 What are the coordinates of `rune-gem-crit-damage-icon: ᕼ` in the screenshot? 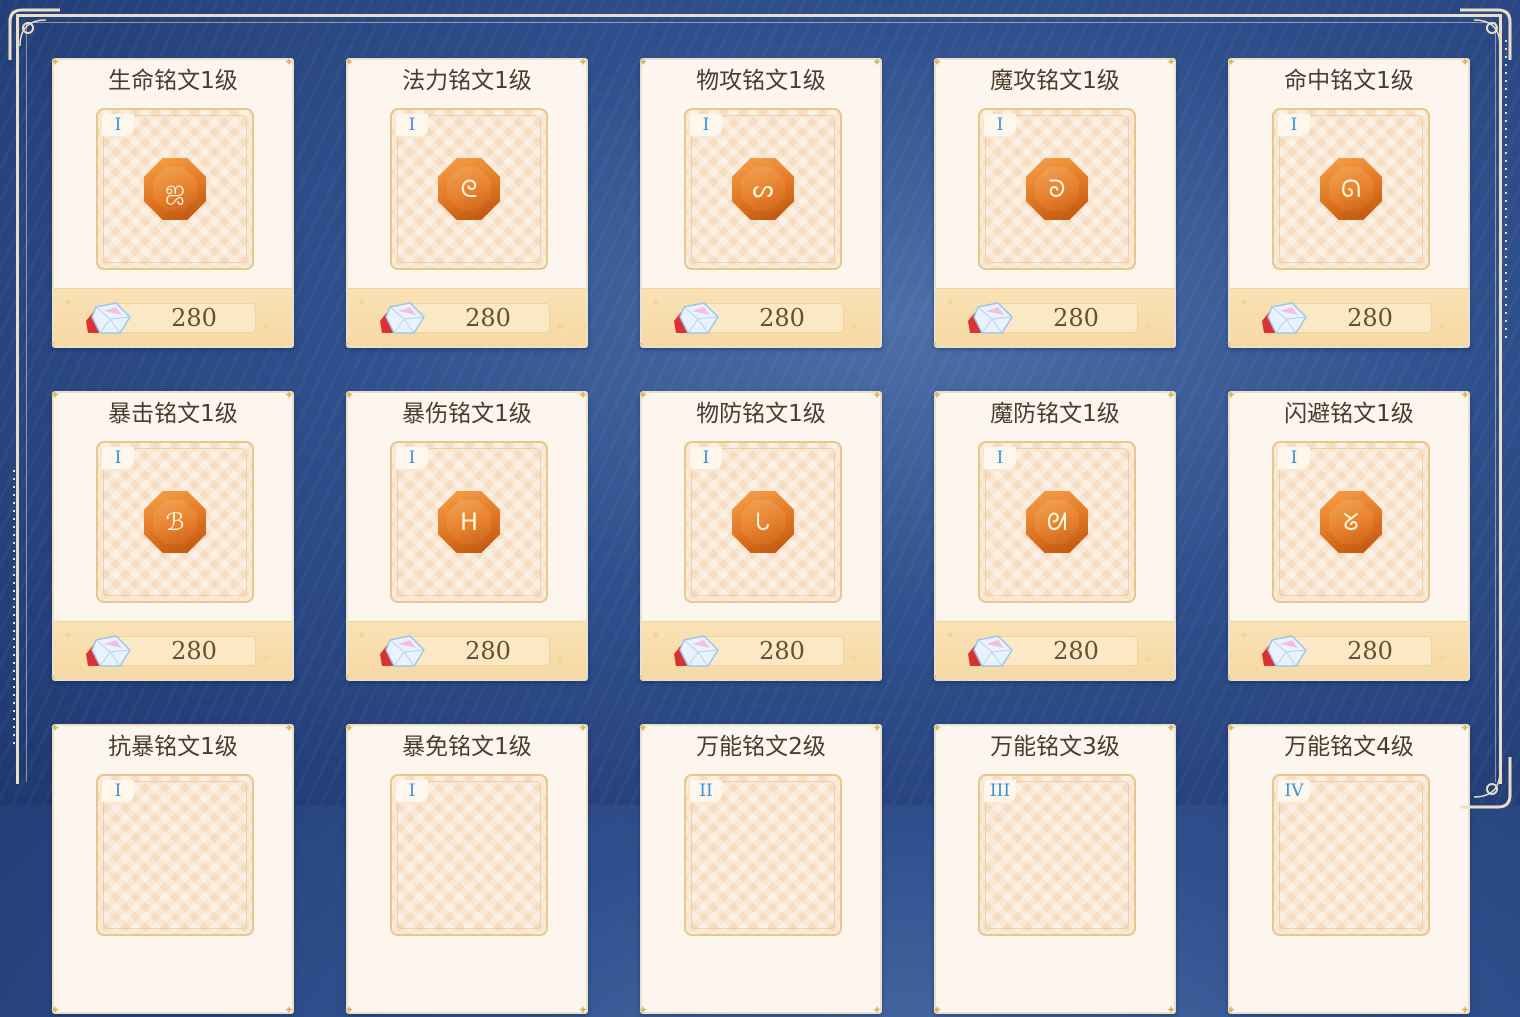 It's located at (469, 522).